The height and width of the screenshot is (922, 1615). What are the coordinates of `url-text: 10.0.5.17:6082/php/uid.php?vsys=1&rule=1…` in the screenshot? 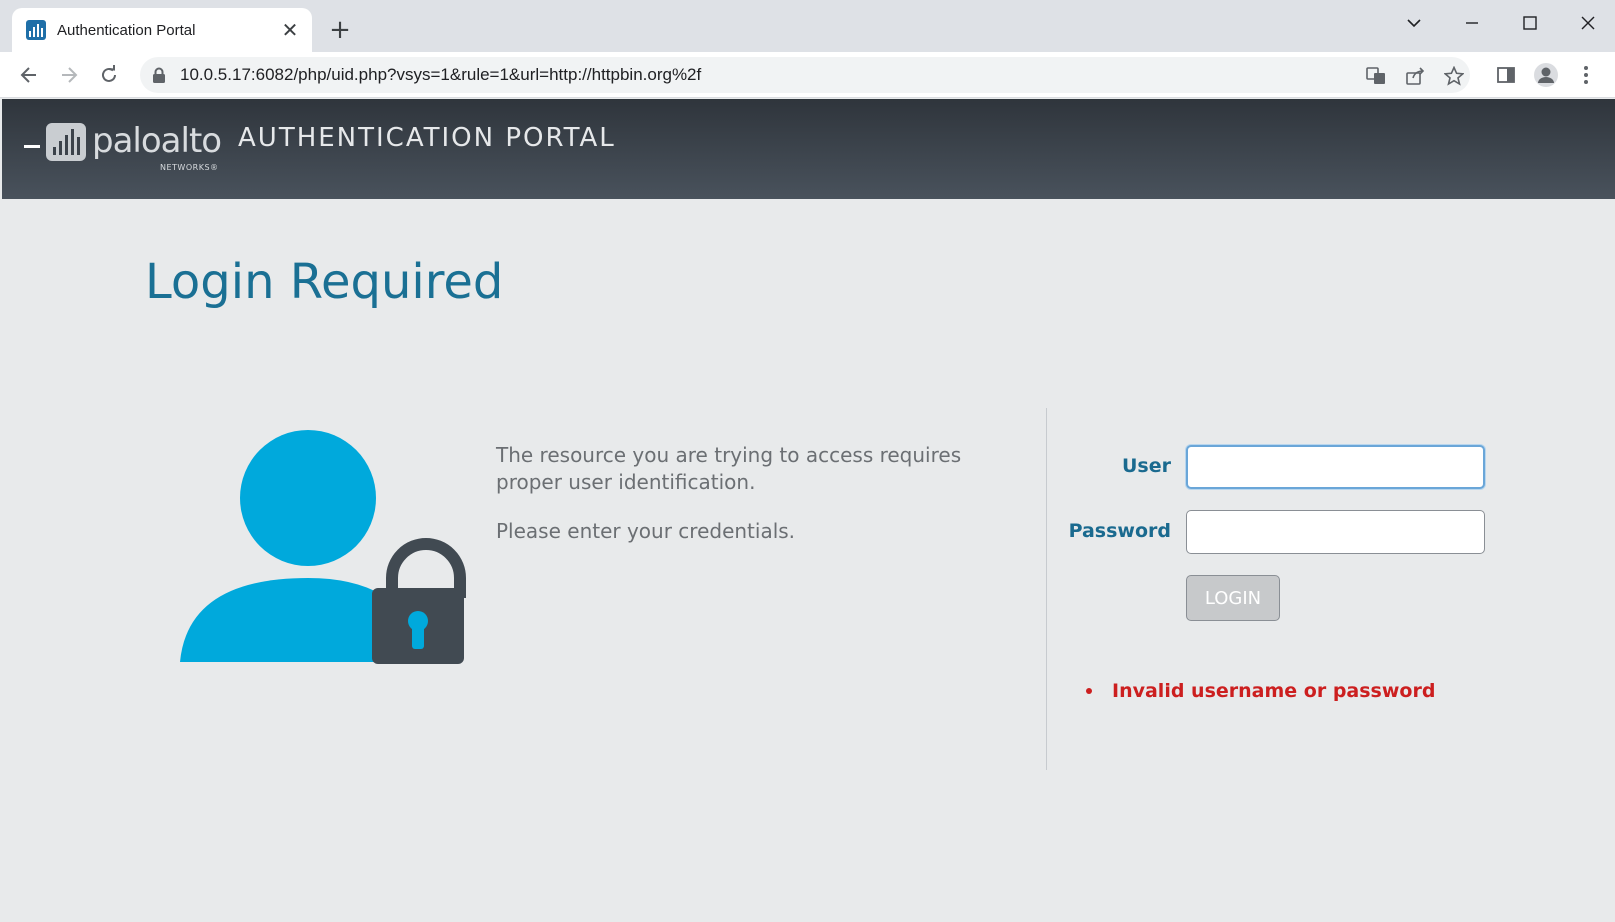 It's located at (440, 75).